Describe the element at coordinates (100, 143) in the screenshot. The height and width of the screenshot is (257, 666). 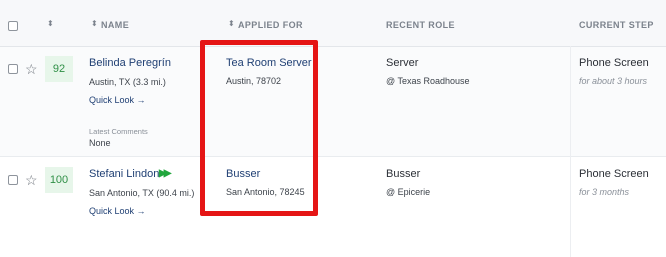
I see `latest-comments-value: None` at that location.